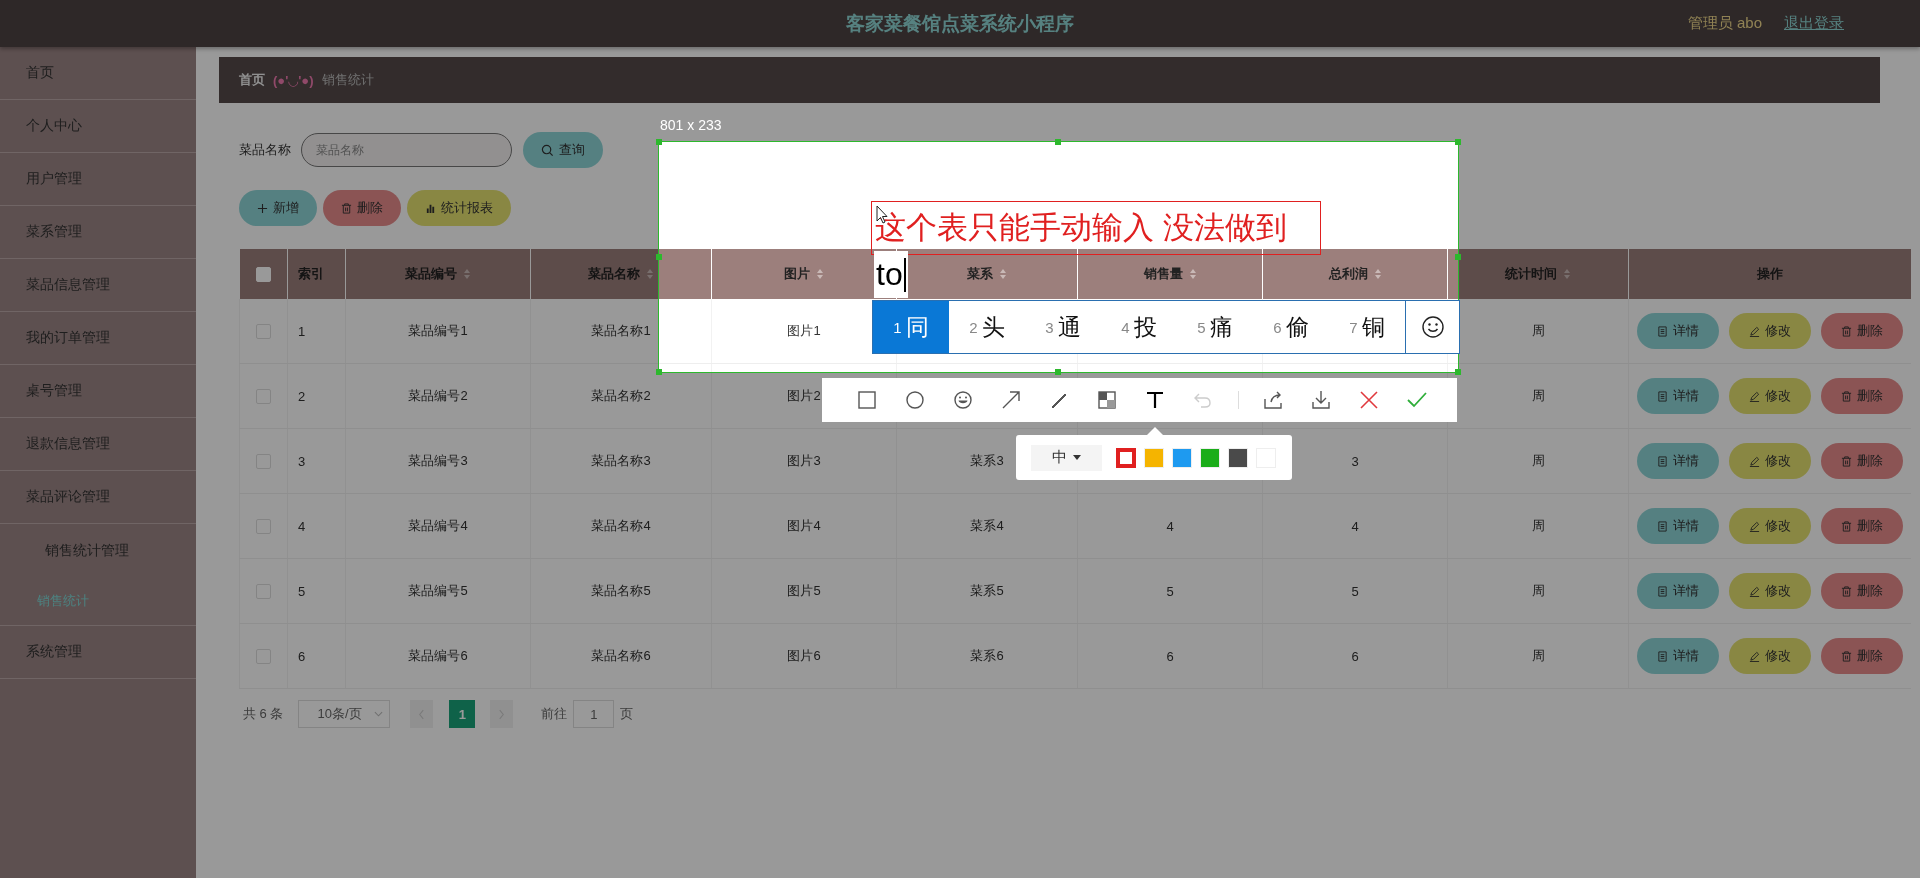  I want to click on table-cell: 菜系3, so click(987, 460).